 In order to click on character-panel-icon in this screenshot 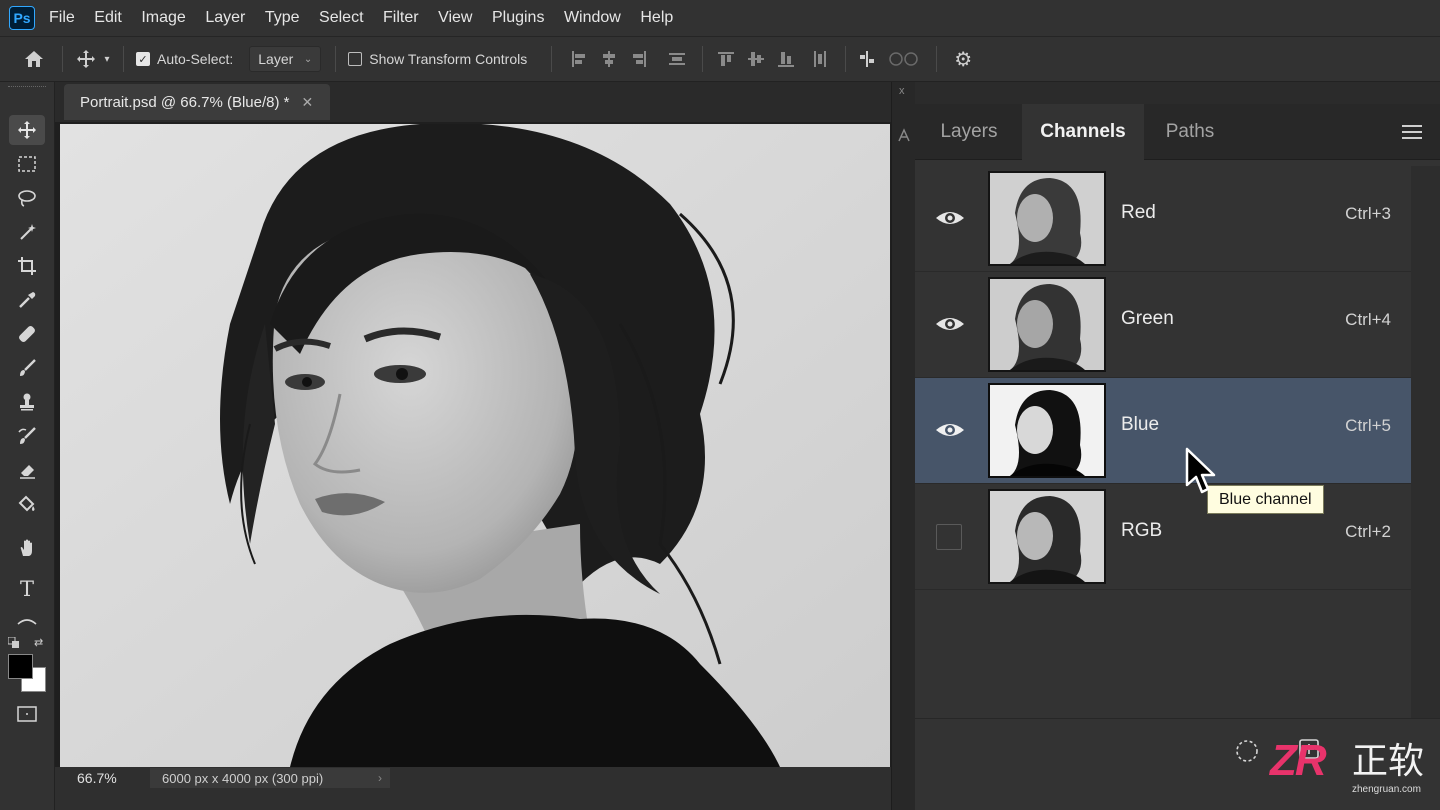, I will do `click(904, 135)`.